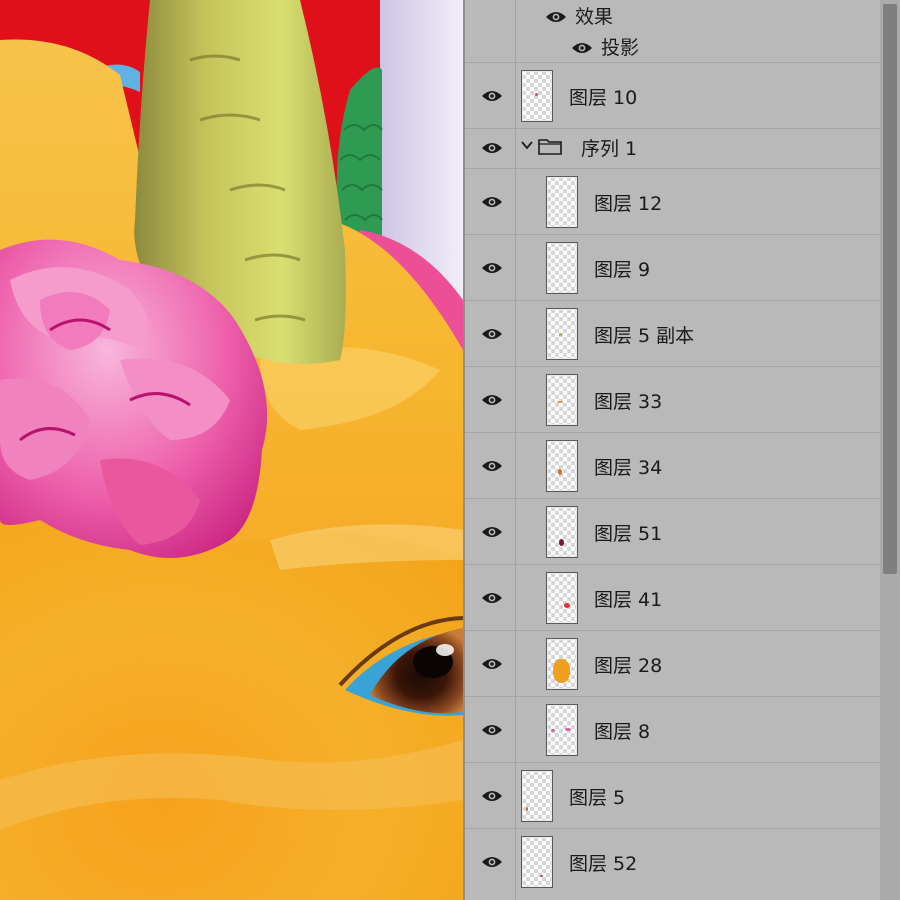 The image size is (900, 900). Describe the element at coordinates (672, 663) in the screenshot. I see `layer-row: 图层 28` at that location.